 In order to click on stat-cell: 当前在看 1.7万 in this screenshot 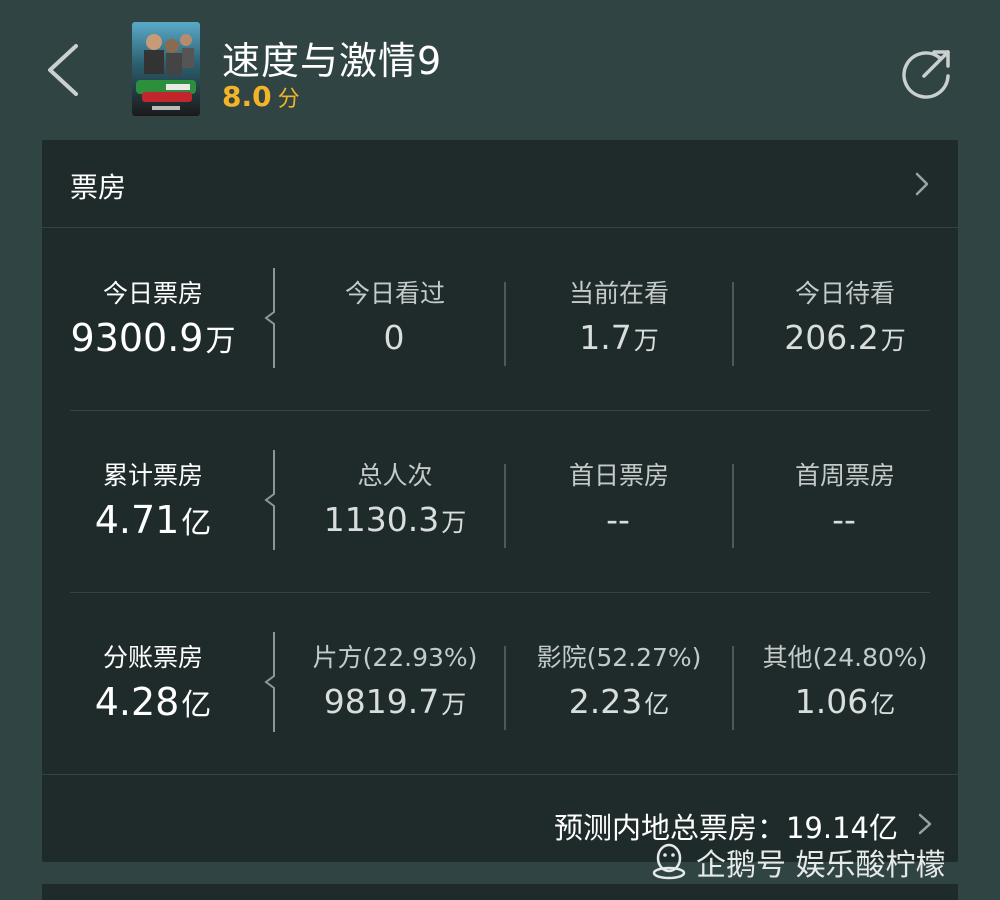, I will do `click(619, 319)`.